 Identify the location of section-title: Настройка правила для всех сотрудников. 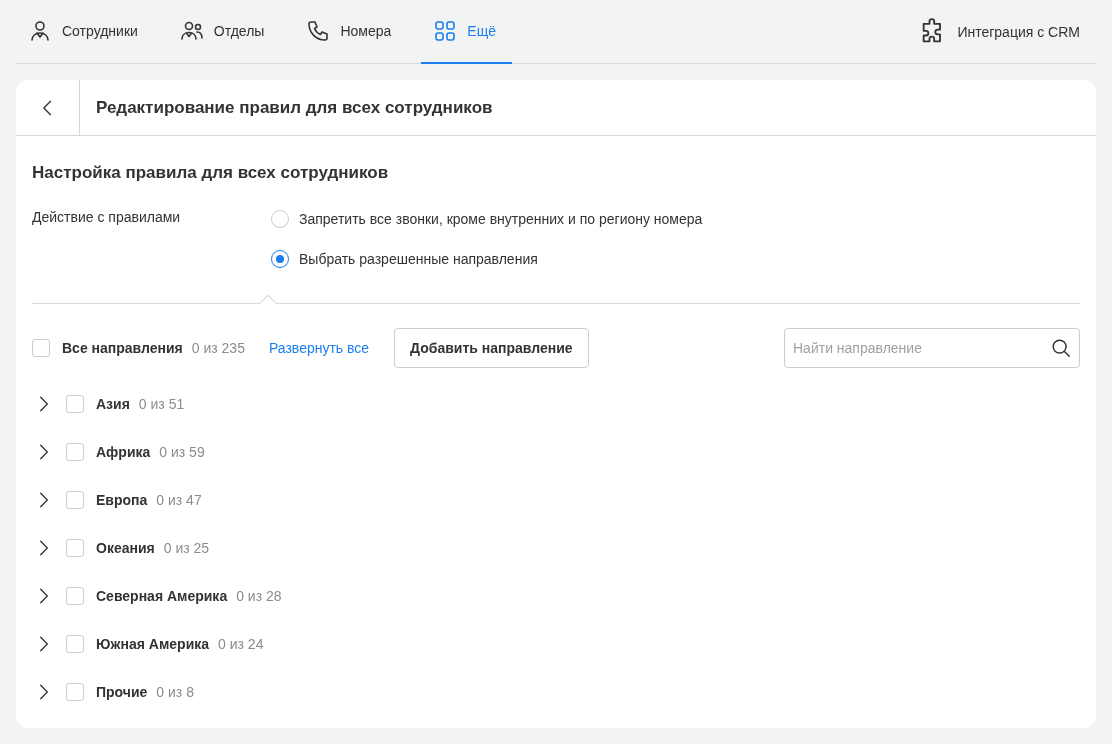
(211, 173).